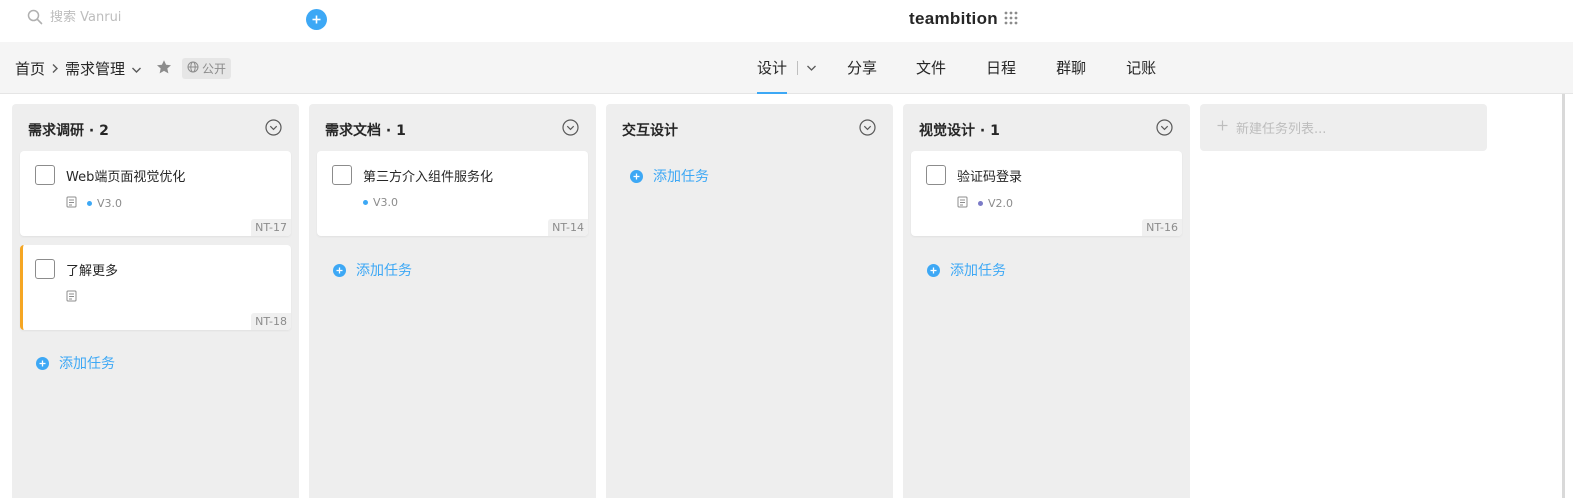 This screenshot has height=498, width=1573. I want to click on search-icon, so click(35, 17).